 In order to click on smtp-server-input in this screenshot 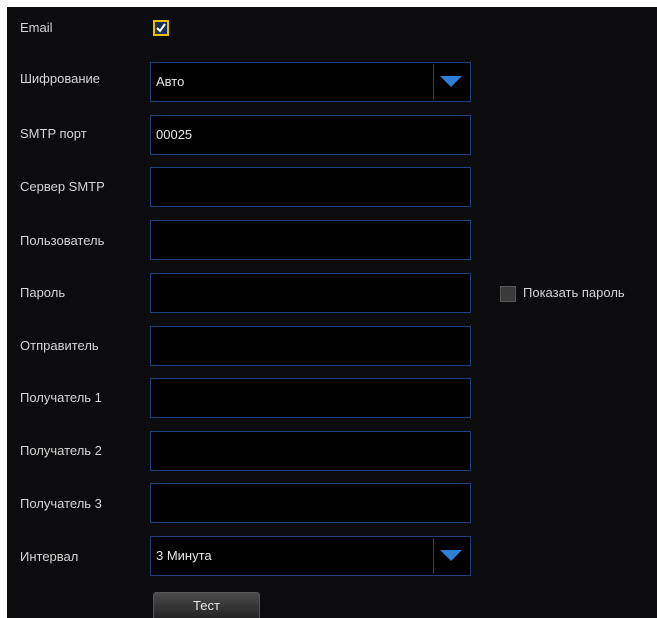, I will do `click(310, 187)`.